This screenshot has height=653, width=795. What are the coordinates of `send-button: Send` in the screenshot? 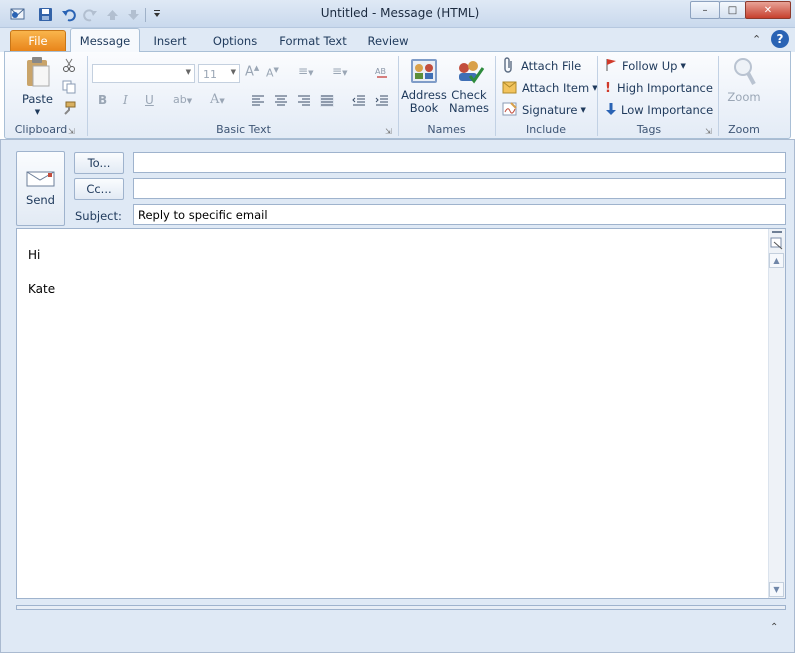 It's located at (40, 188).